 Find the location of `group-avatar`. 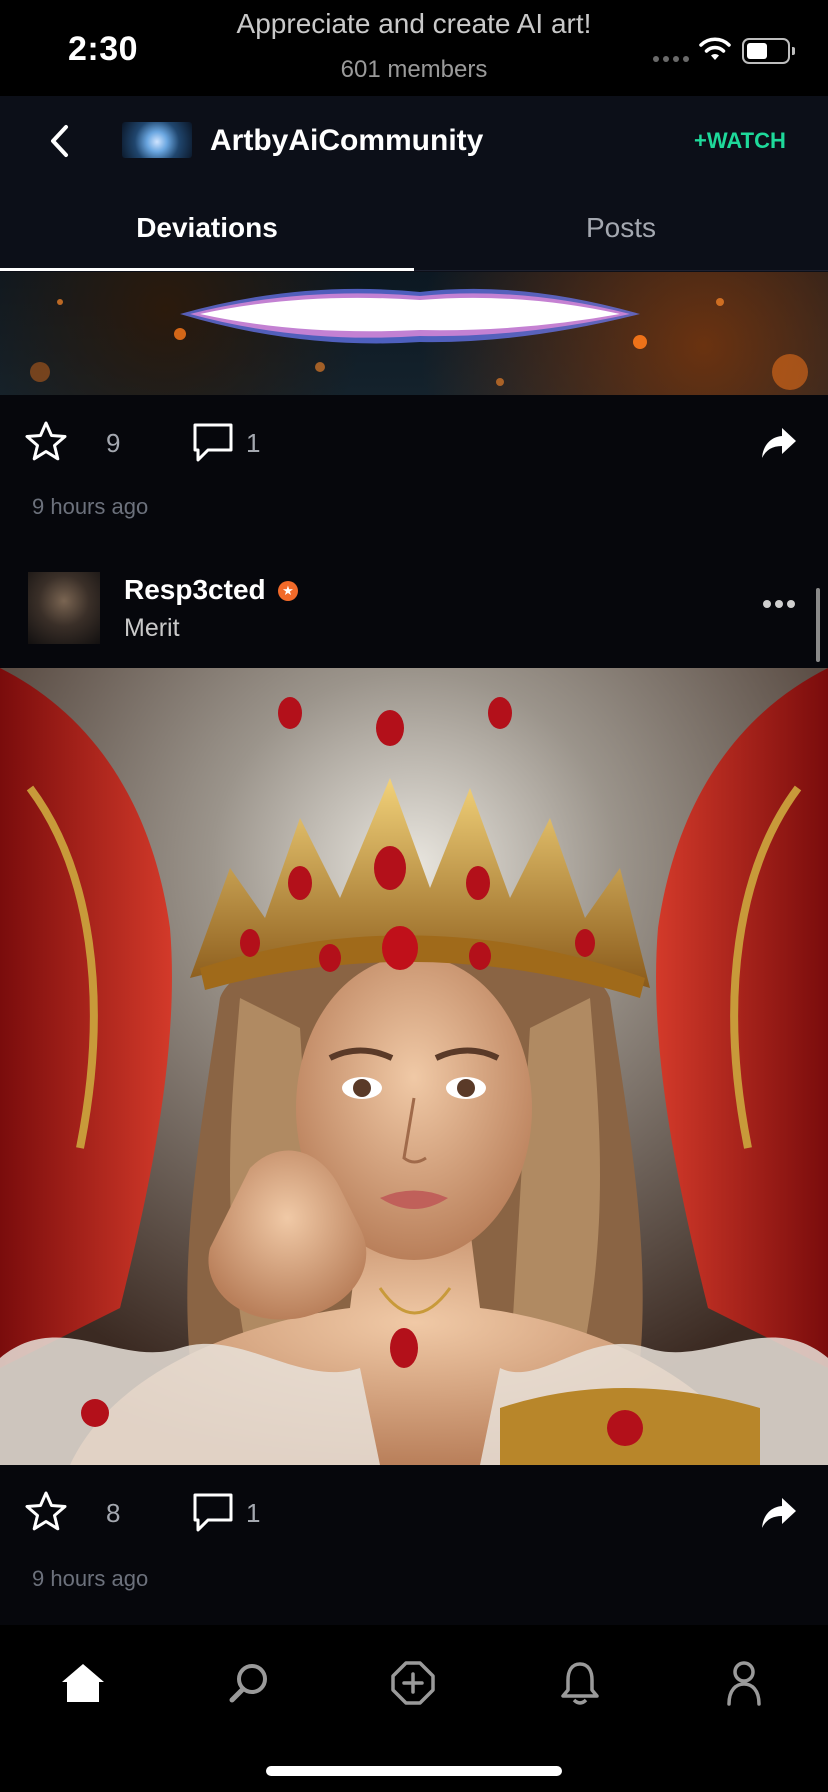

group-avatar is located at coordinates (157, 140).